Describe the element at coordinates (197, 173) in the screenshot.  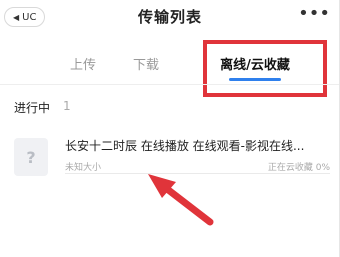
I see `progress-bar` at that location.